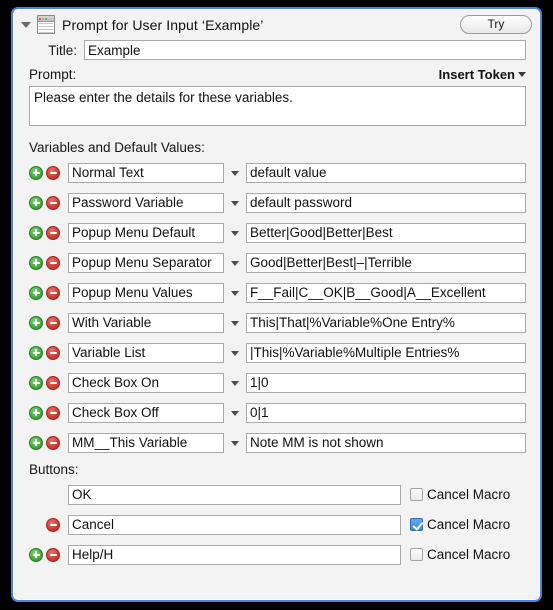  I want to click on buttons-section-label: Buttons:, so click(54, 469).